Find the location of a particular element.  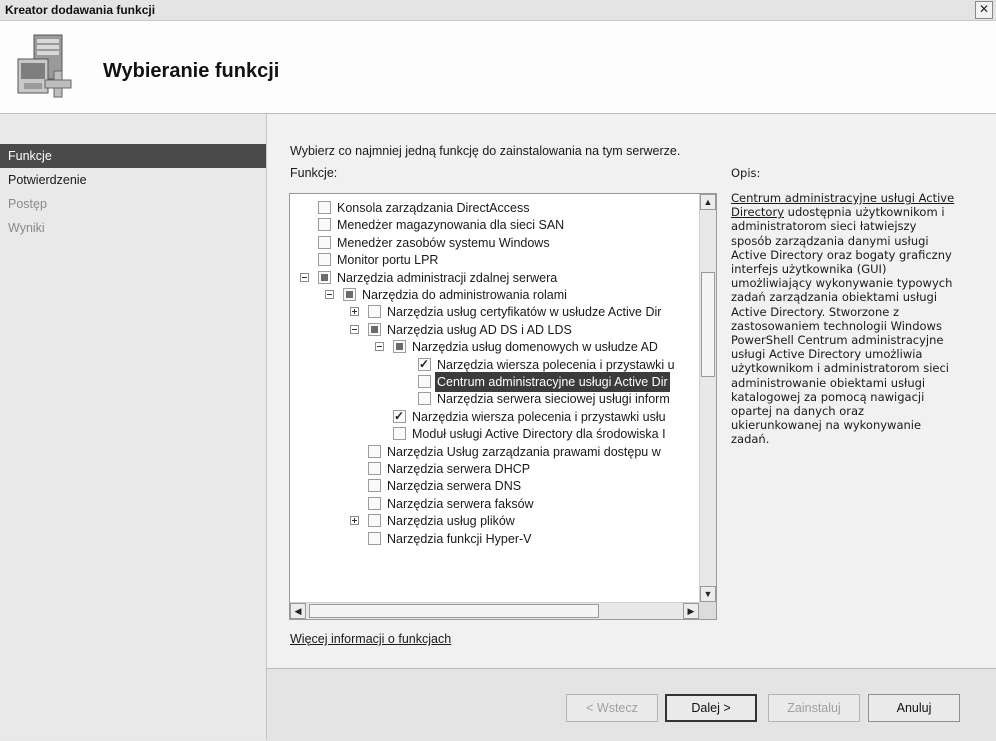

description-line: ukierunkowanej na wykonywanie is located at coordinates (826, 425).